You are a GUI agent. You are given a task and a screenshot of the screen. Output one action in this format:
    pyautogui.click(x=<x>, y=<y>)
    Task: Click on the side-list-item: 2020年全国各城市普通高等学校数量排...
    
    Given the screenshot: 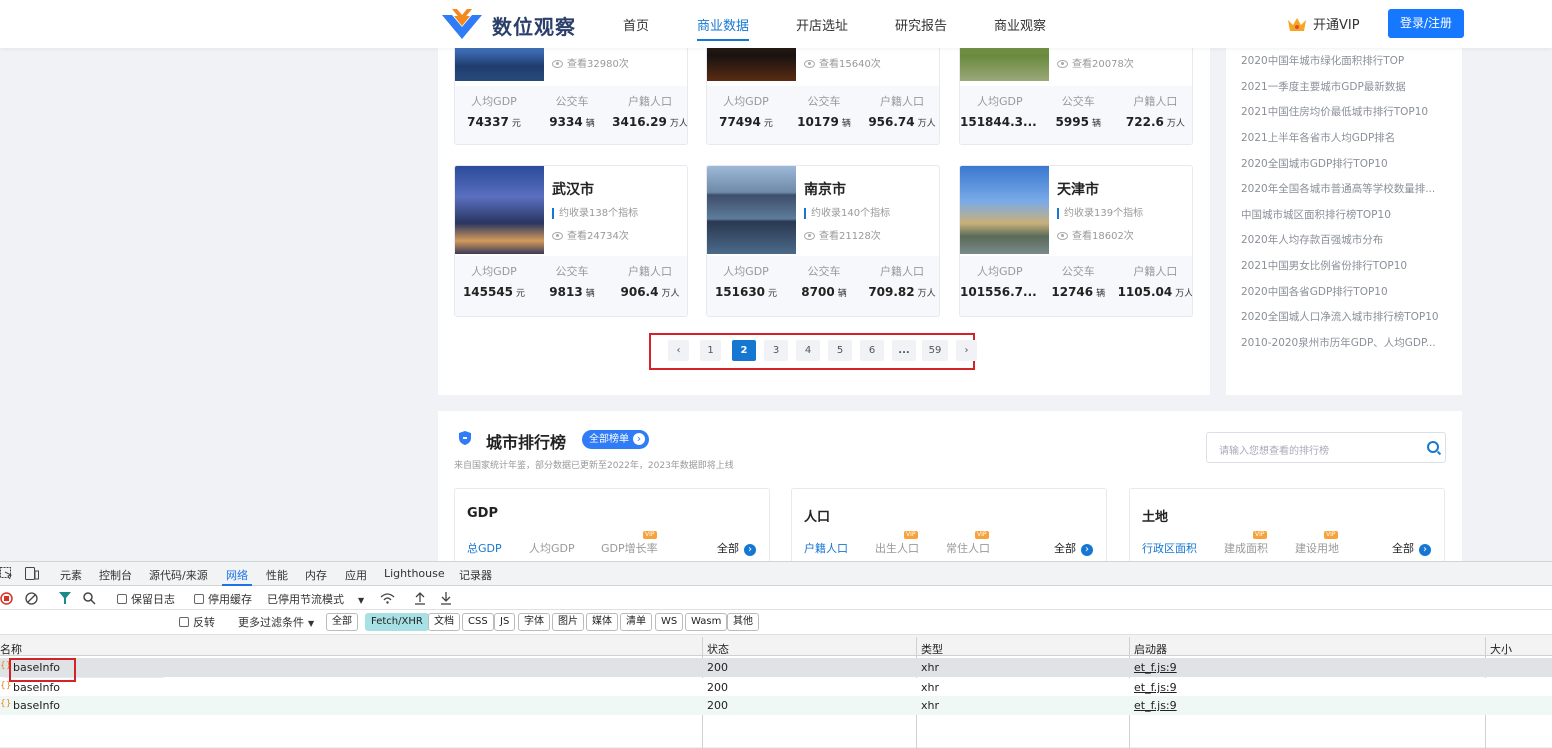 What is the action you would take?
    pyautogui.click(x=1346, y=188)
    